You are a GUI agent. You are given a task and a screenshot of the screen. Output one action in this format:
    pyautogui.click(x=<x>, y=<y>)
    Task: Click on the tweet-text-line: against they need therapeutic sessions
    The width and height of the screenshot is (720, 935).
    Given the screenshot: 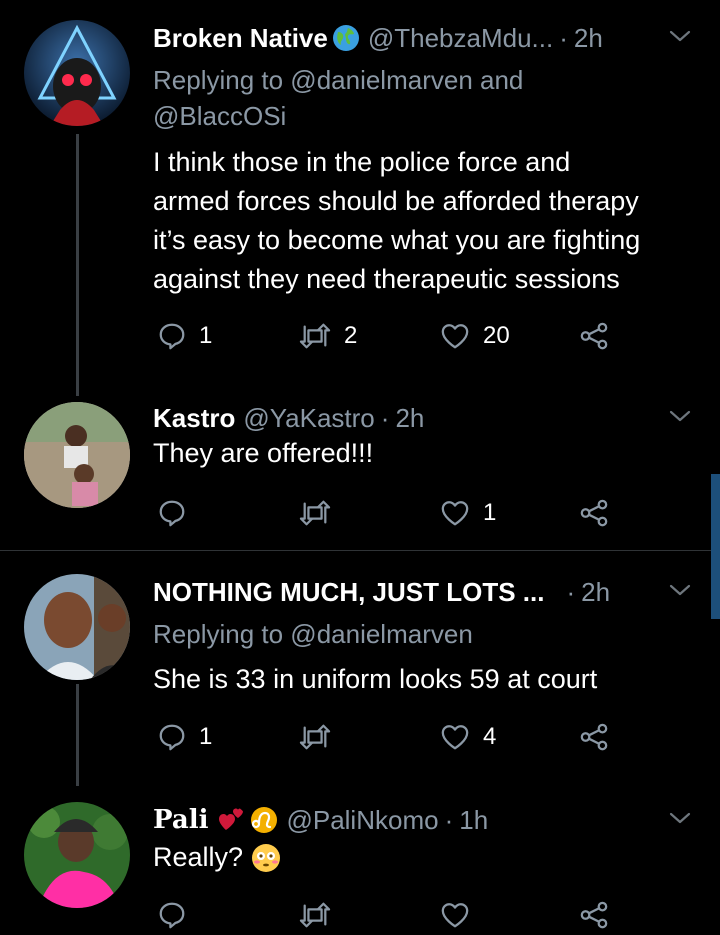 What is the action you would take?
    pyautogui.click(x=386, y=279)
    